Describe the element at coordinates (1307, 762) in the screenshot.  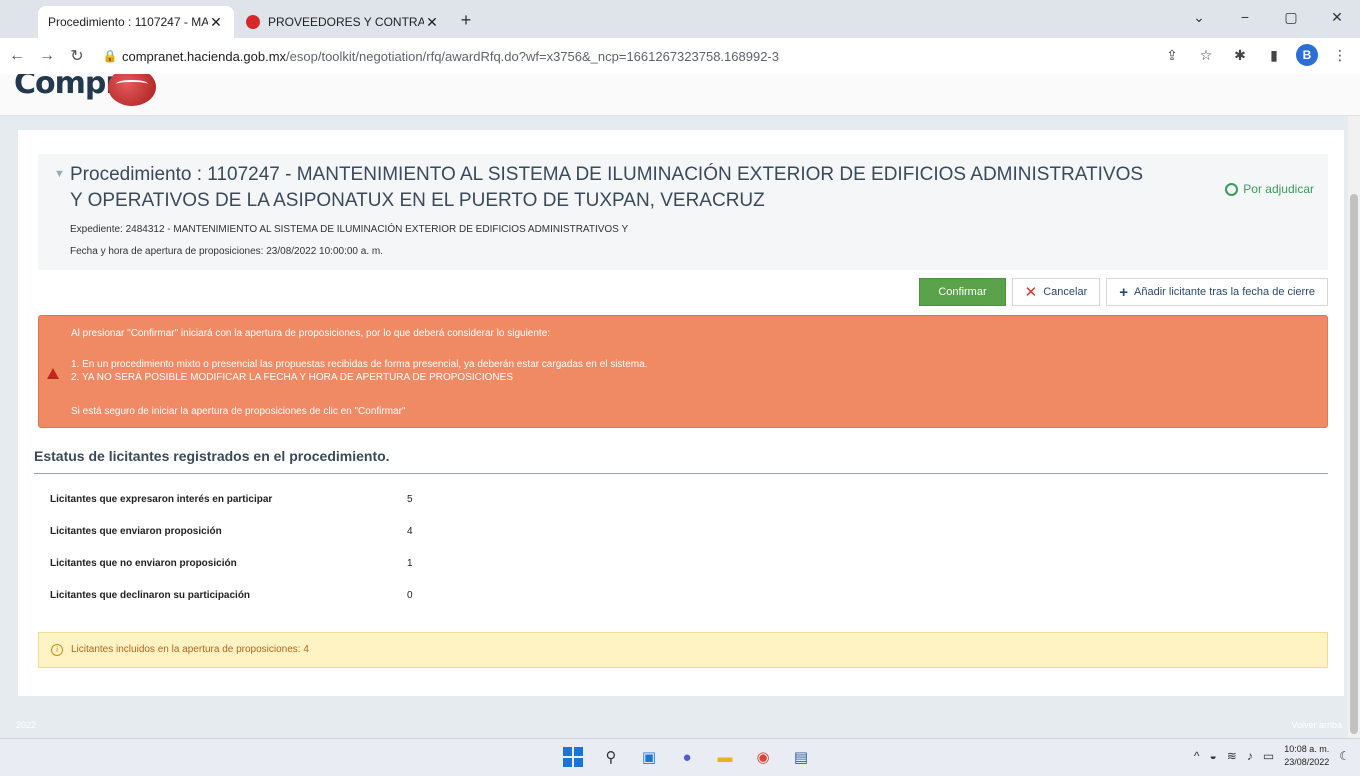
I see `clock-date: 23/08/2022` at that location.